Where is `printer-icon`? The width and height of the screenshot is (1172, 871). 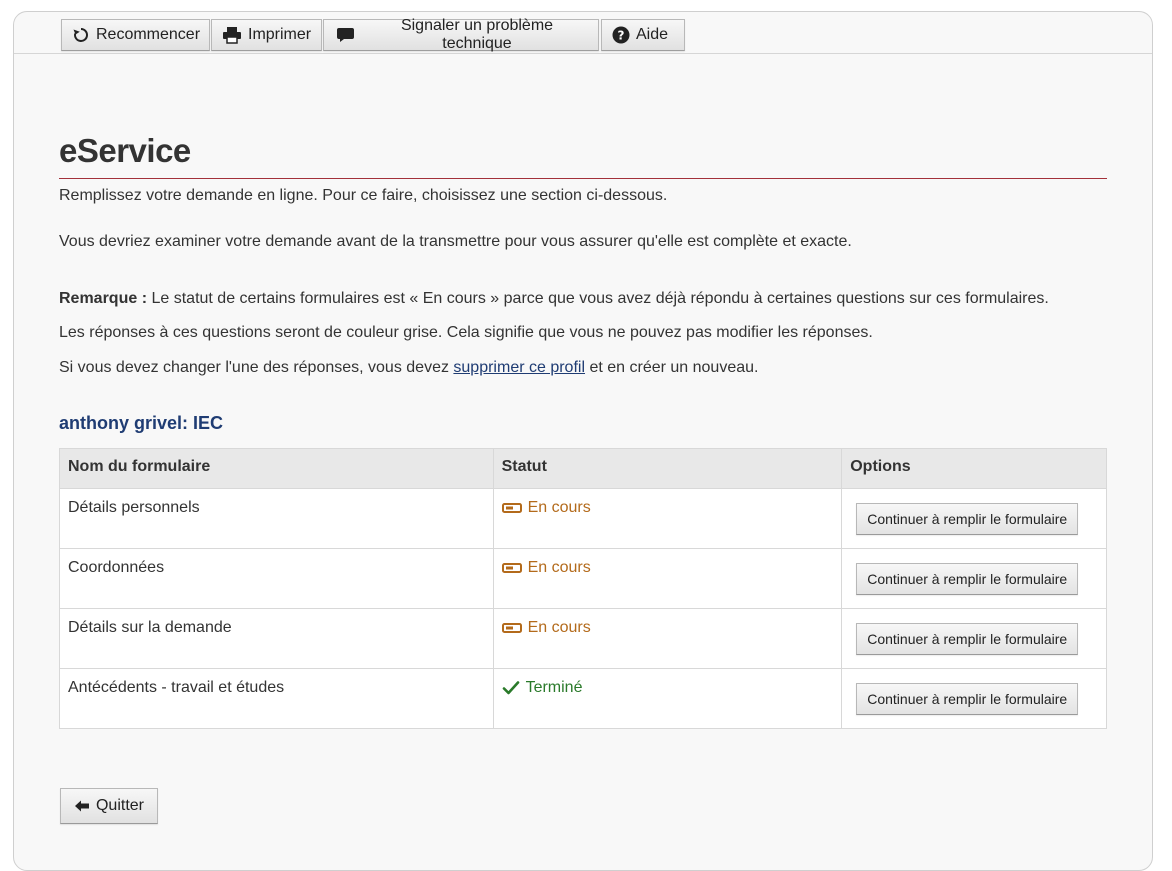 printer-icon is located at coordinates (232, 35).